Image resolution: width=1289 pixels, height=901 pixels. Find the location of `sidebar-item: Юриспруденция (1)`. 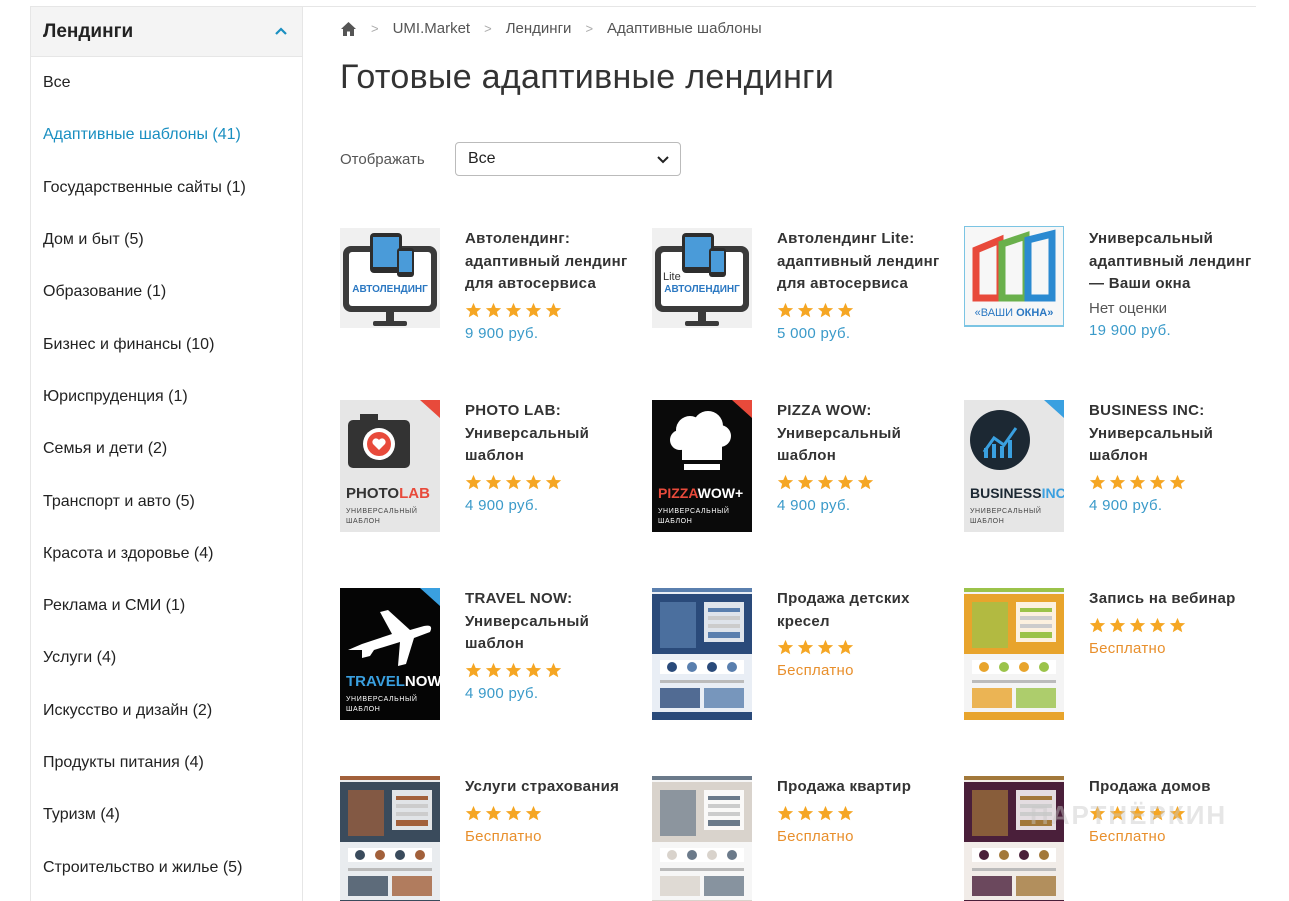

sidebar-item: Юриспруденция (1) is located at coordinates (166, 397).